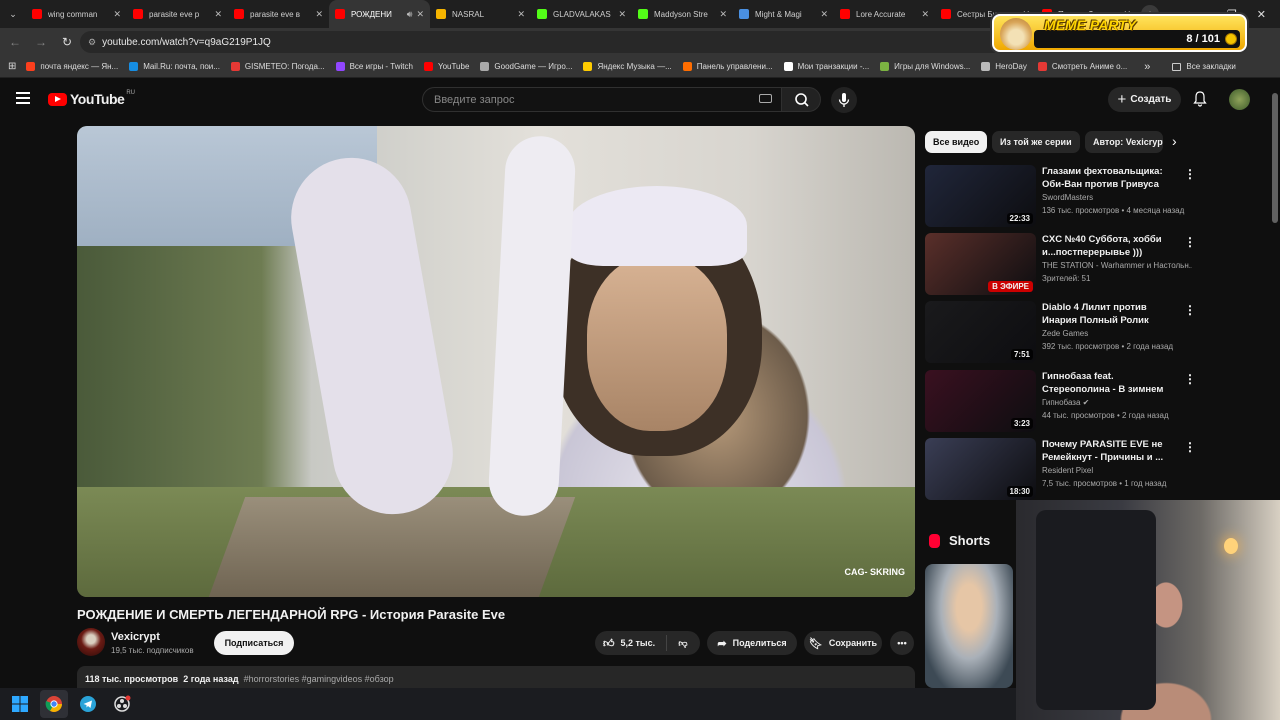 This screenshot has height=720, width=1280. Describe the element at coordinates (1204, 66) in the screenshot. I see `all-bookmarks-button: Все закладки` at that location.